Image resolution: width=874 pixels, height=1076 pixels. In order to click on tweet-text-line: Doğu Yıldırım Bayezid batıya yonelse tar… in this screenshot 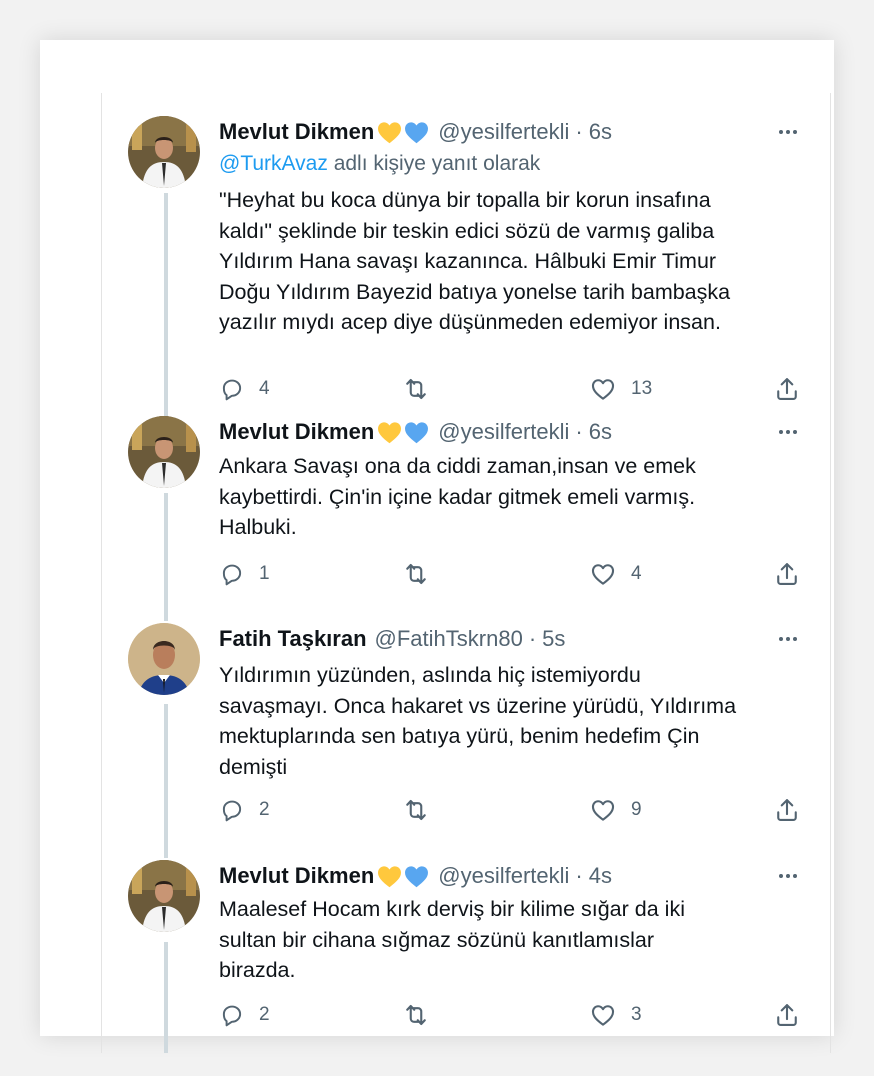, I will do `click(475, 291)`.